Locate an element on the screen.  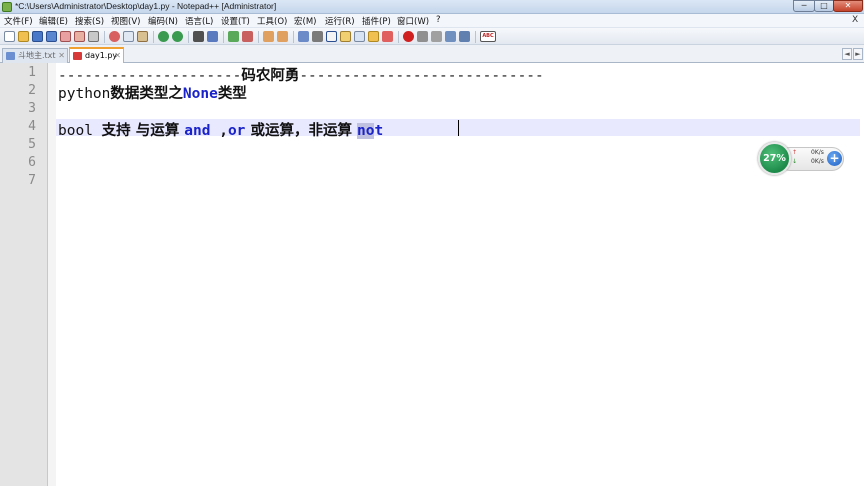
function-list-icon is located at coordinates (359, 36).